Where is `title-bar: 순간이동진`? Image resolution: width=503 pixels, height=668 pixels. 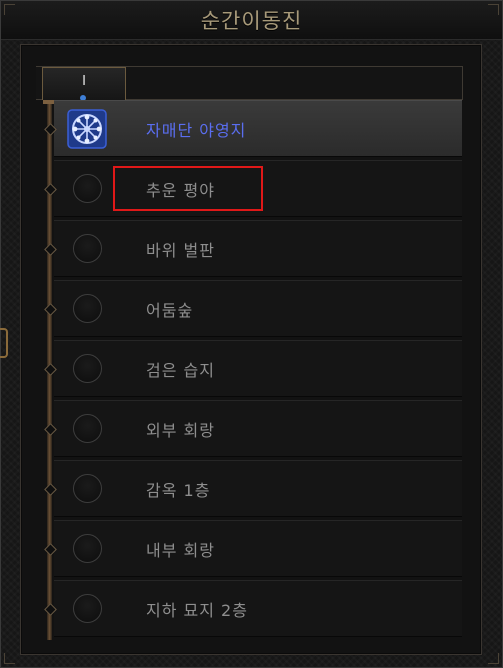 title-bar: 순간이동진 is located at coordinates (251, 20).